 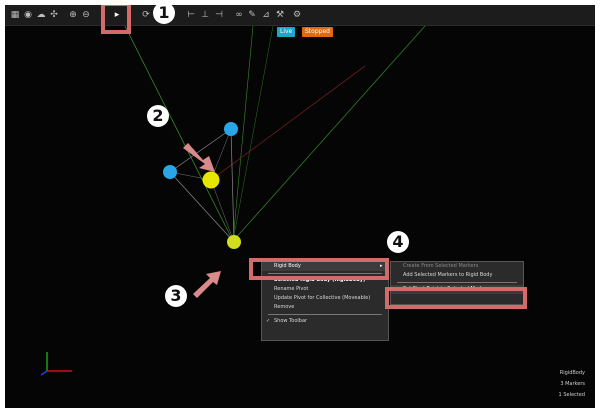 I want to click on callout-4: 4, so click(x=398, y=242).